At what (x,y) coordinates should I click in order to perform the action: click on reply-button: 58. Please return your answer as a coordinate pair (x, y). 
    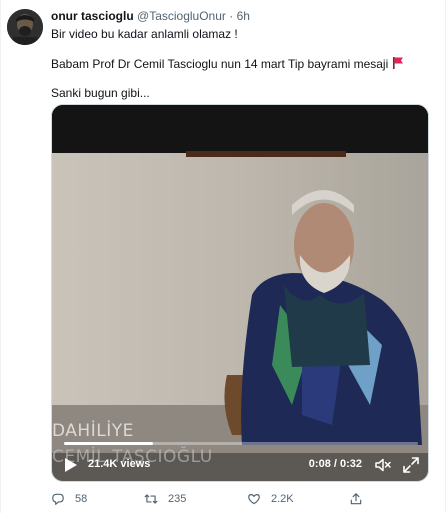
    Looking at the image, I should click on (69, 499).